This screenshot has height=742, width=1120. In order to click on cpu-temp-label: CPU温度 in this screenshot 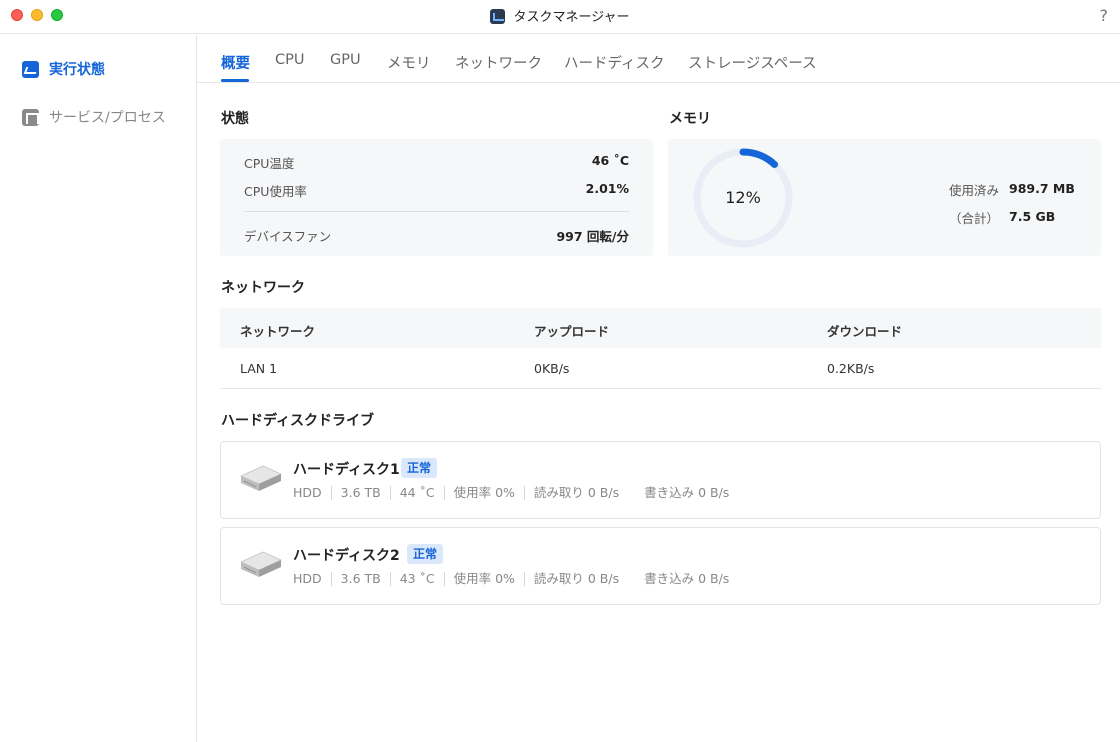, I will do `click(269, 163)`.